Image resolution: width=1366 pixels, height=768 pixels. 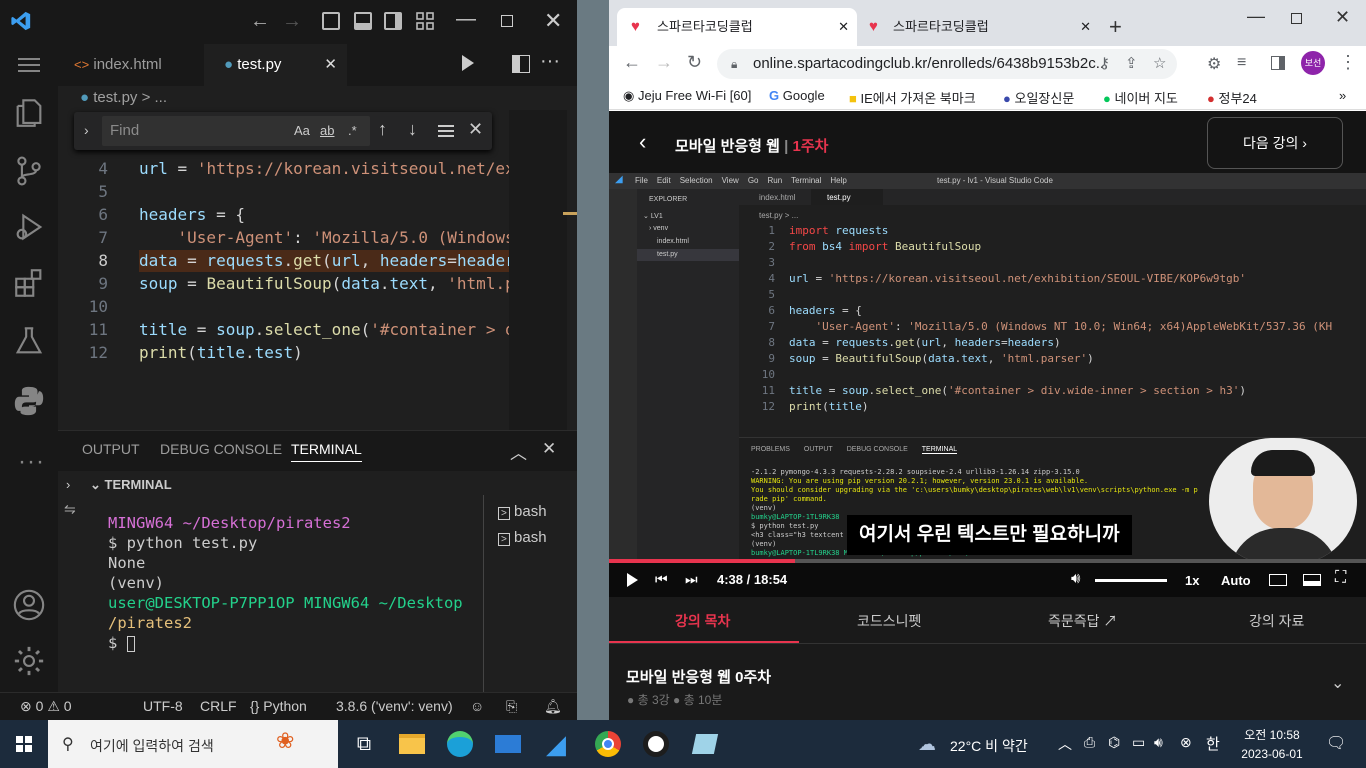 What do you see at coordinates (664, 62) in the screenshot?
I see `forward-icon: →` at bounding box center [664, 62].